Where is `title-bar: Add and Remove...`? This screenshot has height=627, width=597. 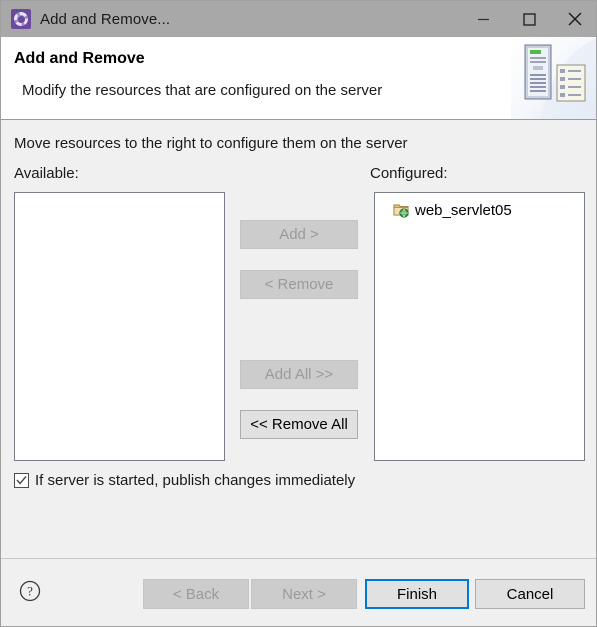
title-bar: Add and Remove... is located at coordinates (298, 19).